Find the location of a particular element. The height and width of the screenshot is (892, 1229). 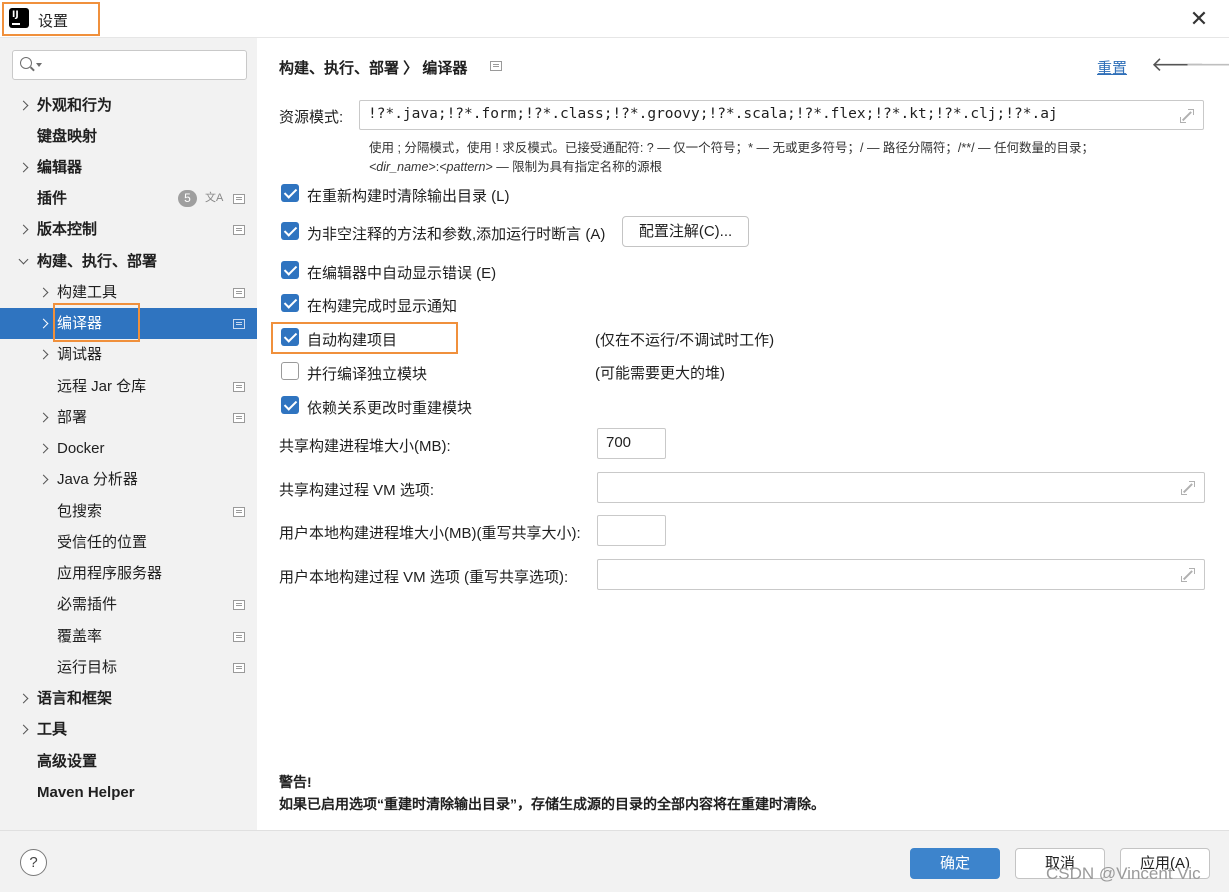

sidebar-item: Maven Helper is located at coordinates (128, 792).